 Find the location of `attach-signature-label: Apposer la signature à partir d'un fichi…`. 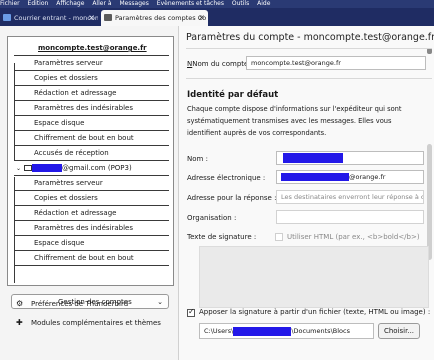

attach-signature-label: Apposer la signature à partir d'un fichi… is located at coordinates (315, 312).